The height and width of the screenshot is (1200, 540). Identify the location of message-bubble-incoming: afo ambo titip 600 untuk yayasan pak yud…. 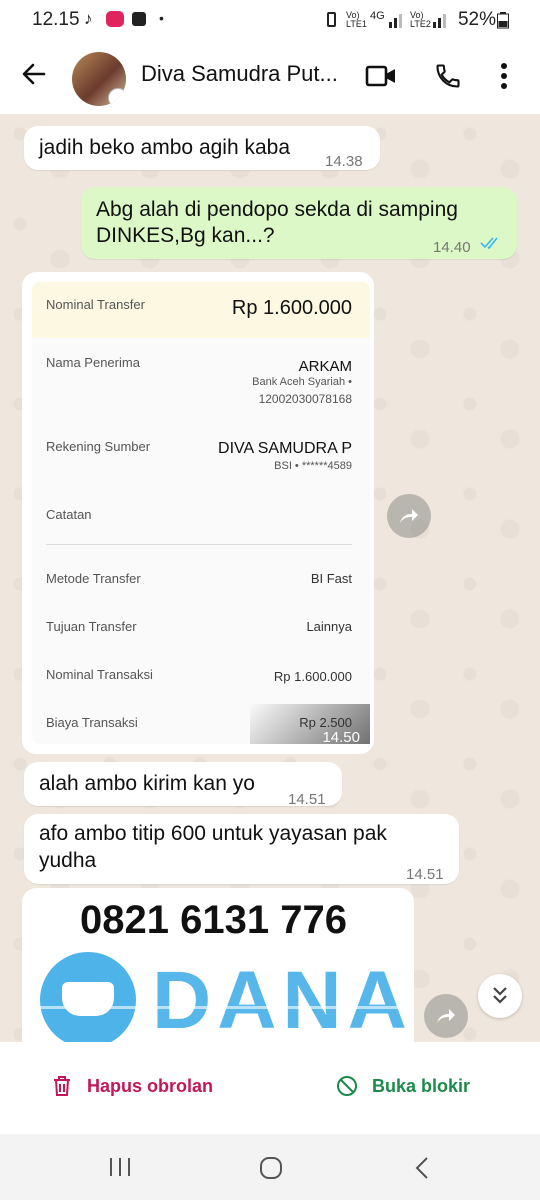
(241, 849).